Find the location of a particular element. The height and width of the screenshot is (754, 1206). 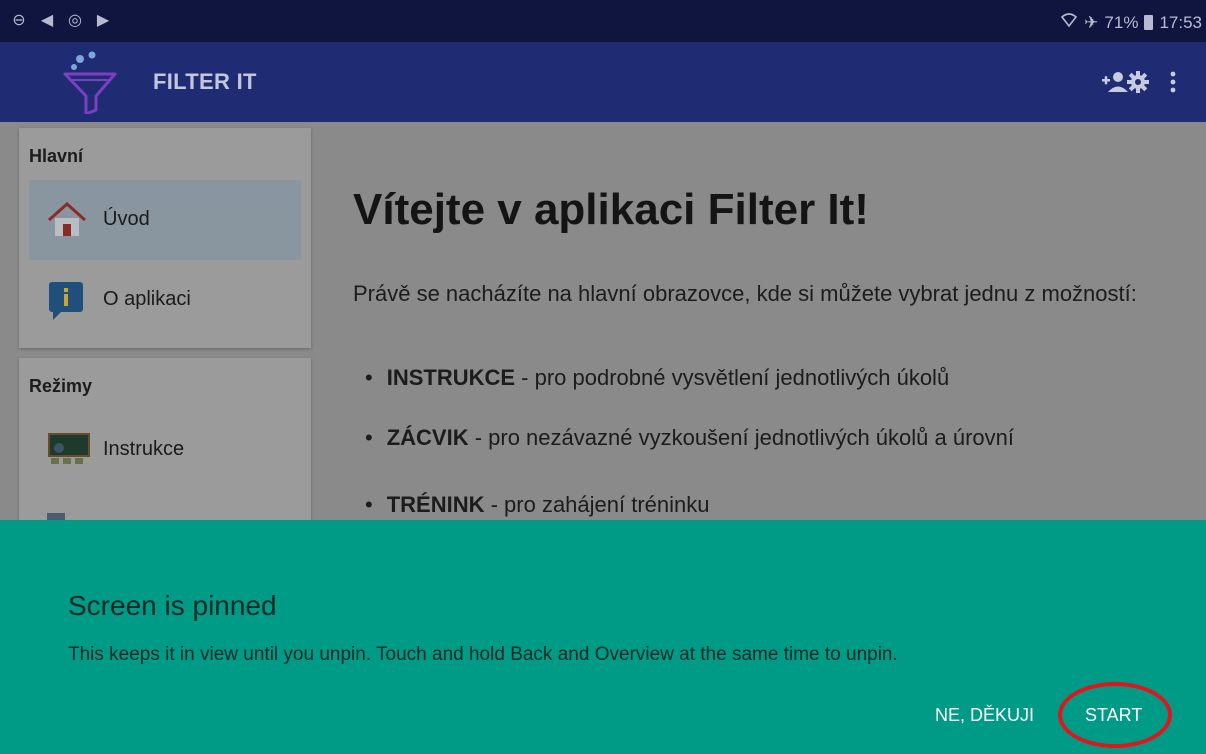

bullet-term: TRÉNINK is located at coordinates (435, 504).